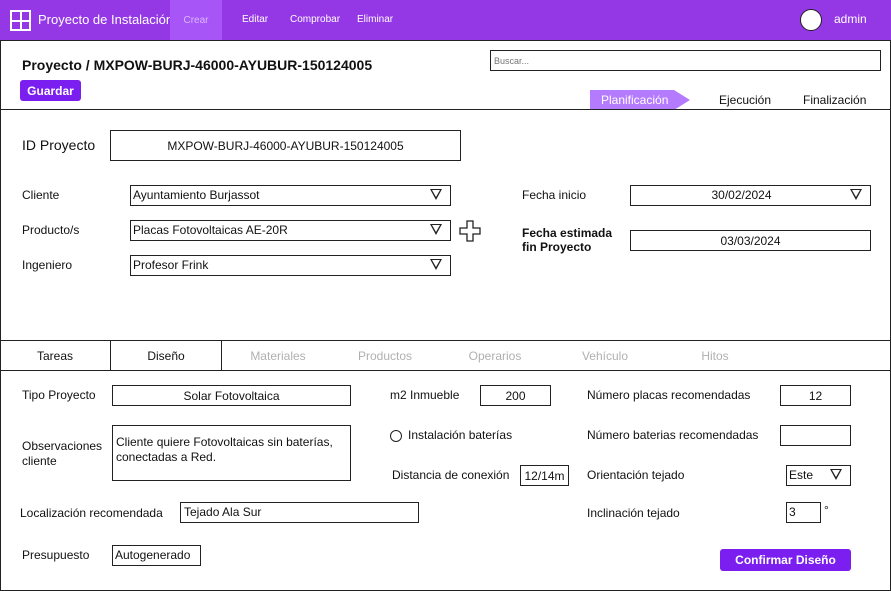 The width and height of the screenshot is (891, 591). What do you see at coordinates (567, 233) in the screenshot?
I see `fecha-fin-label-1: Fecha estimada` at bounding box center [567, 233].